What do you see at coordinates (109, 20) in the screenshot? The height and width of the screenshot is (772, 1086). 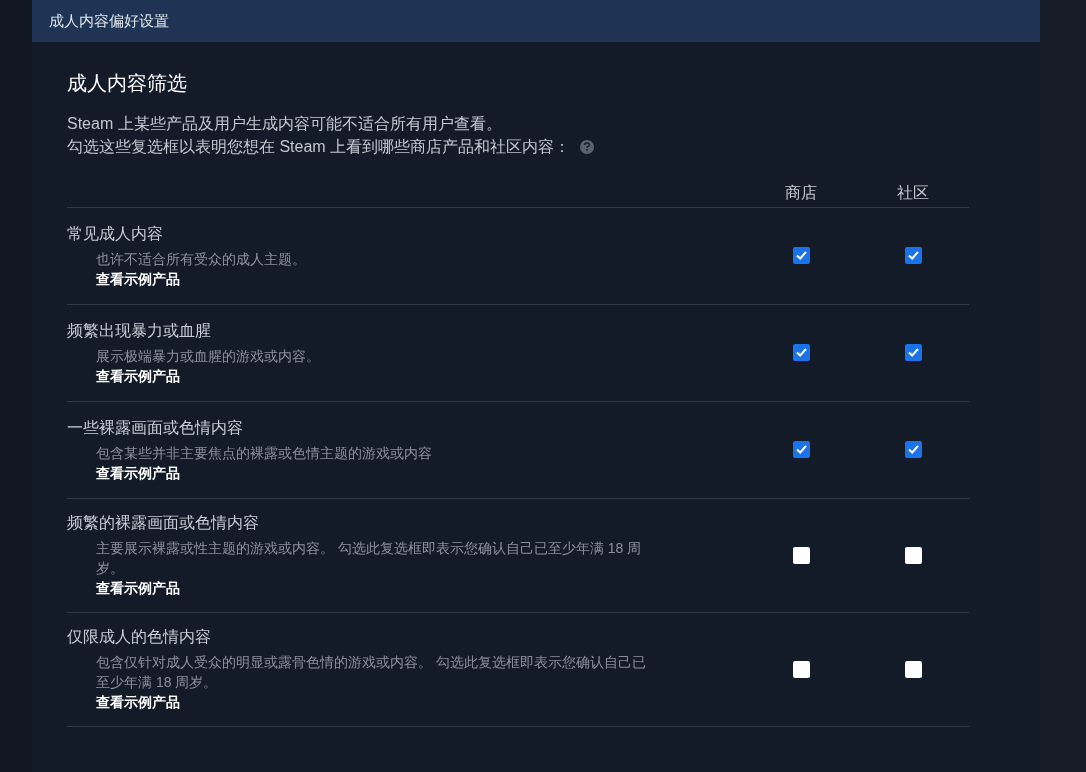 I see `panel-title: 成人内容偏好设置` at bounding box center [109, 20].